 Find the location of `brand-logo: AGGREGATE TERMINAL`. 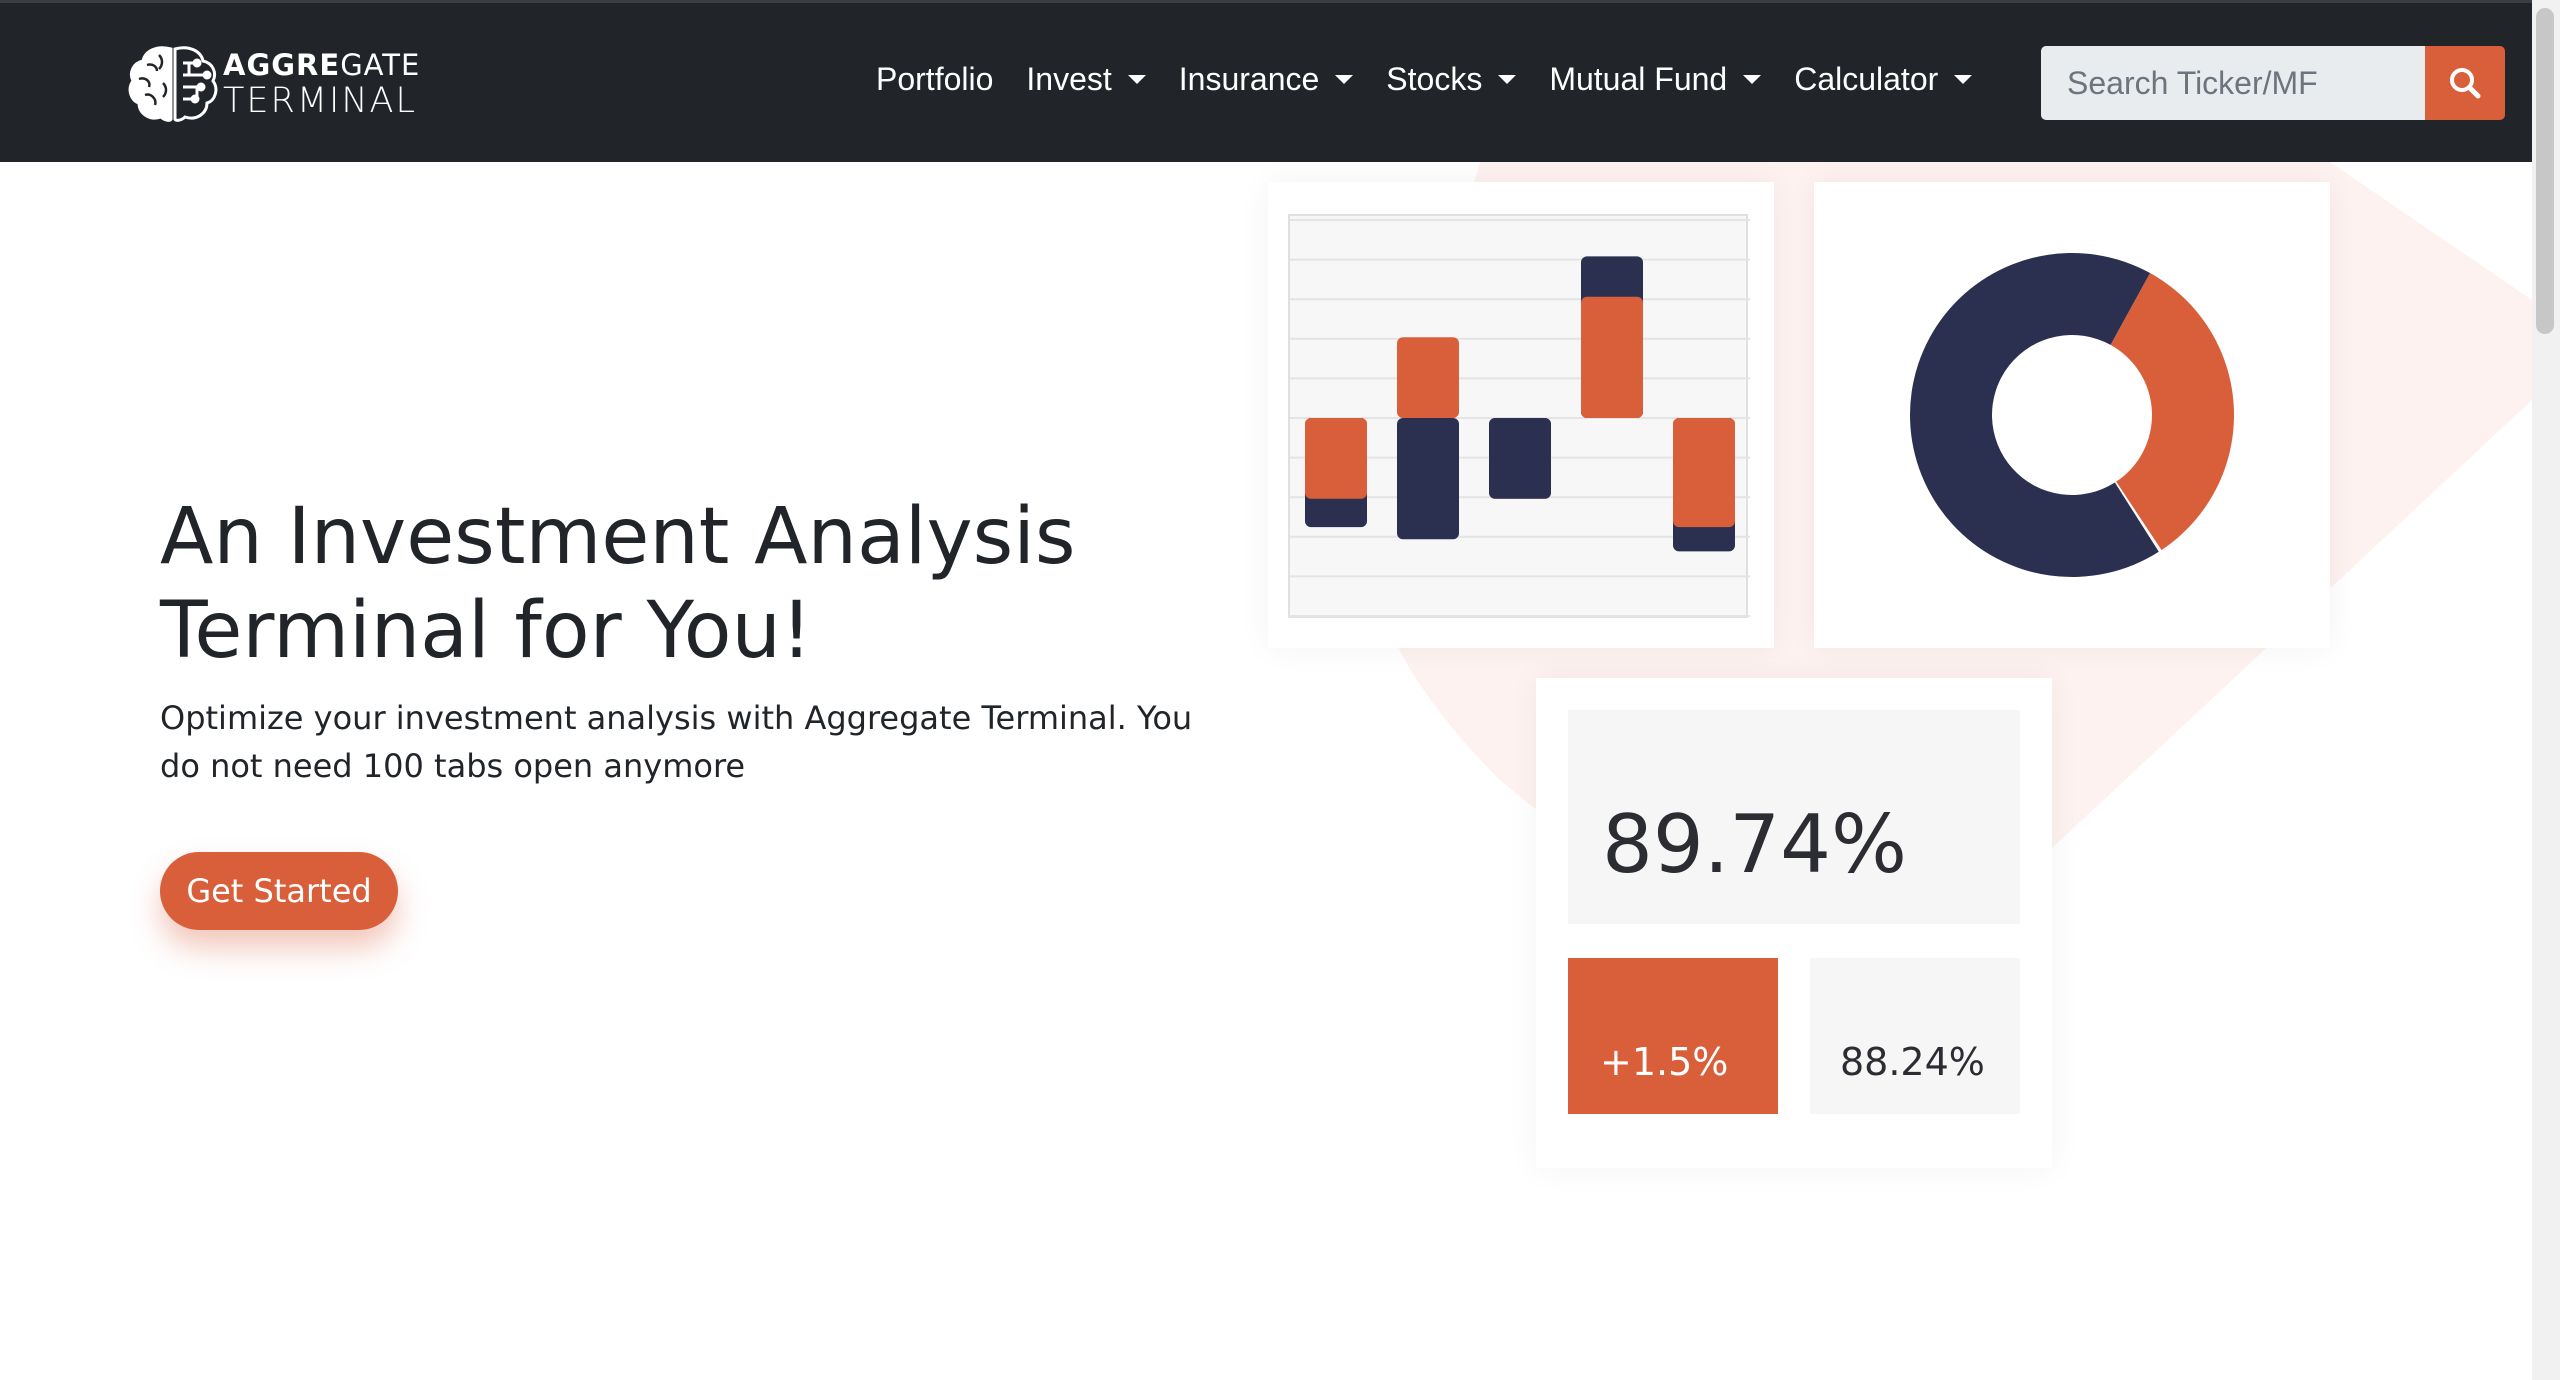

brand-logo: AGGREGATE TERMINAL is located at coordinates (277, 83).